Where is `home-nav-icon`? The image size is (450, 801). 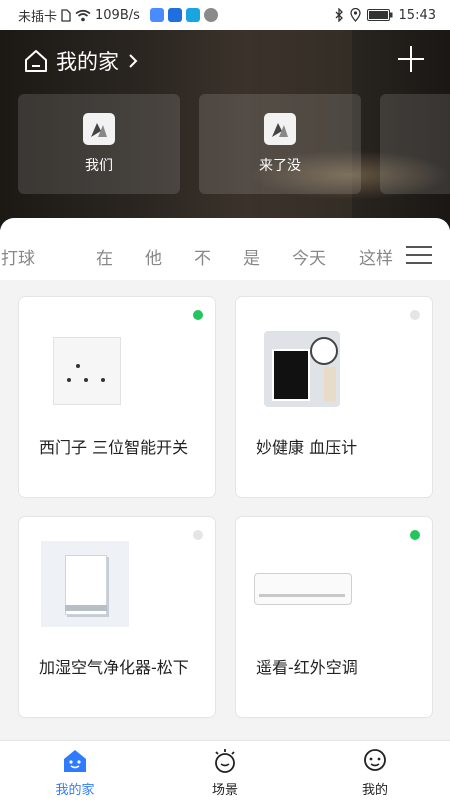
home-nav-icon is located at coordinates (75, 761).